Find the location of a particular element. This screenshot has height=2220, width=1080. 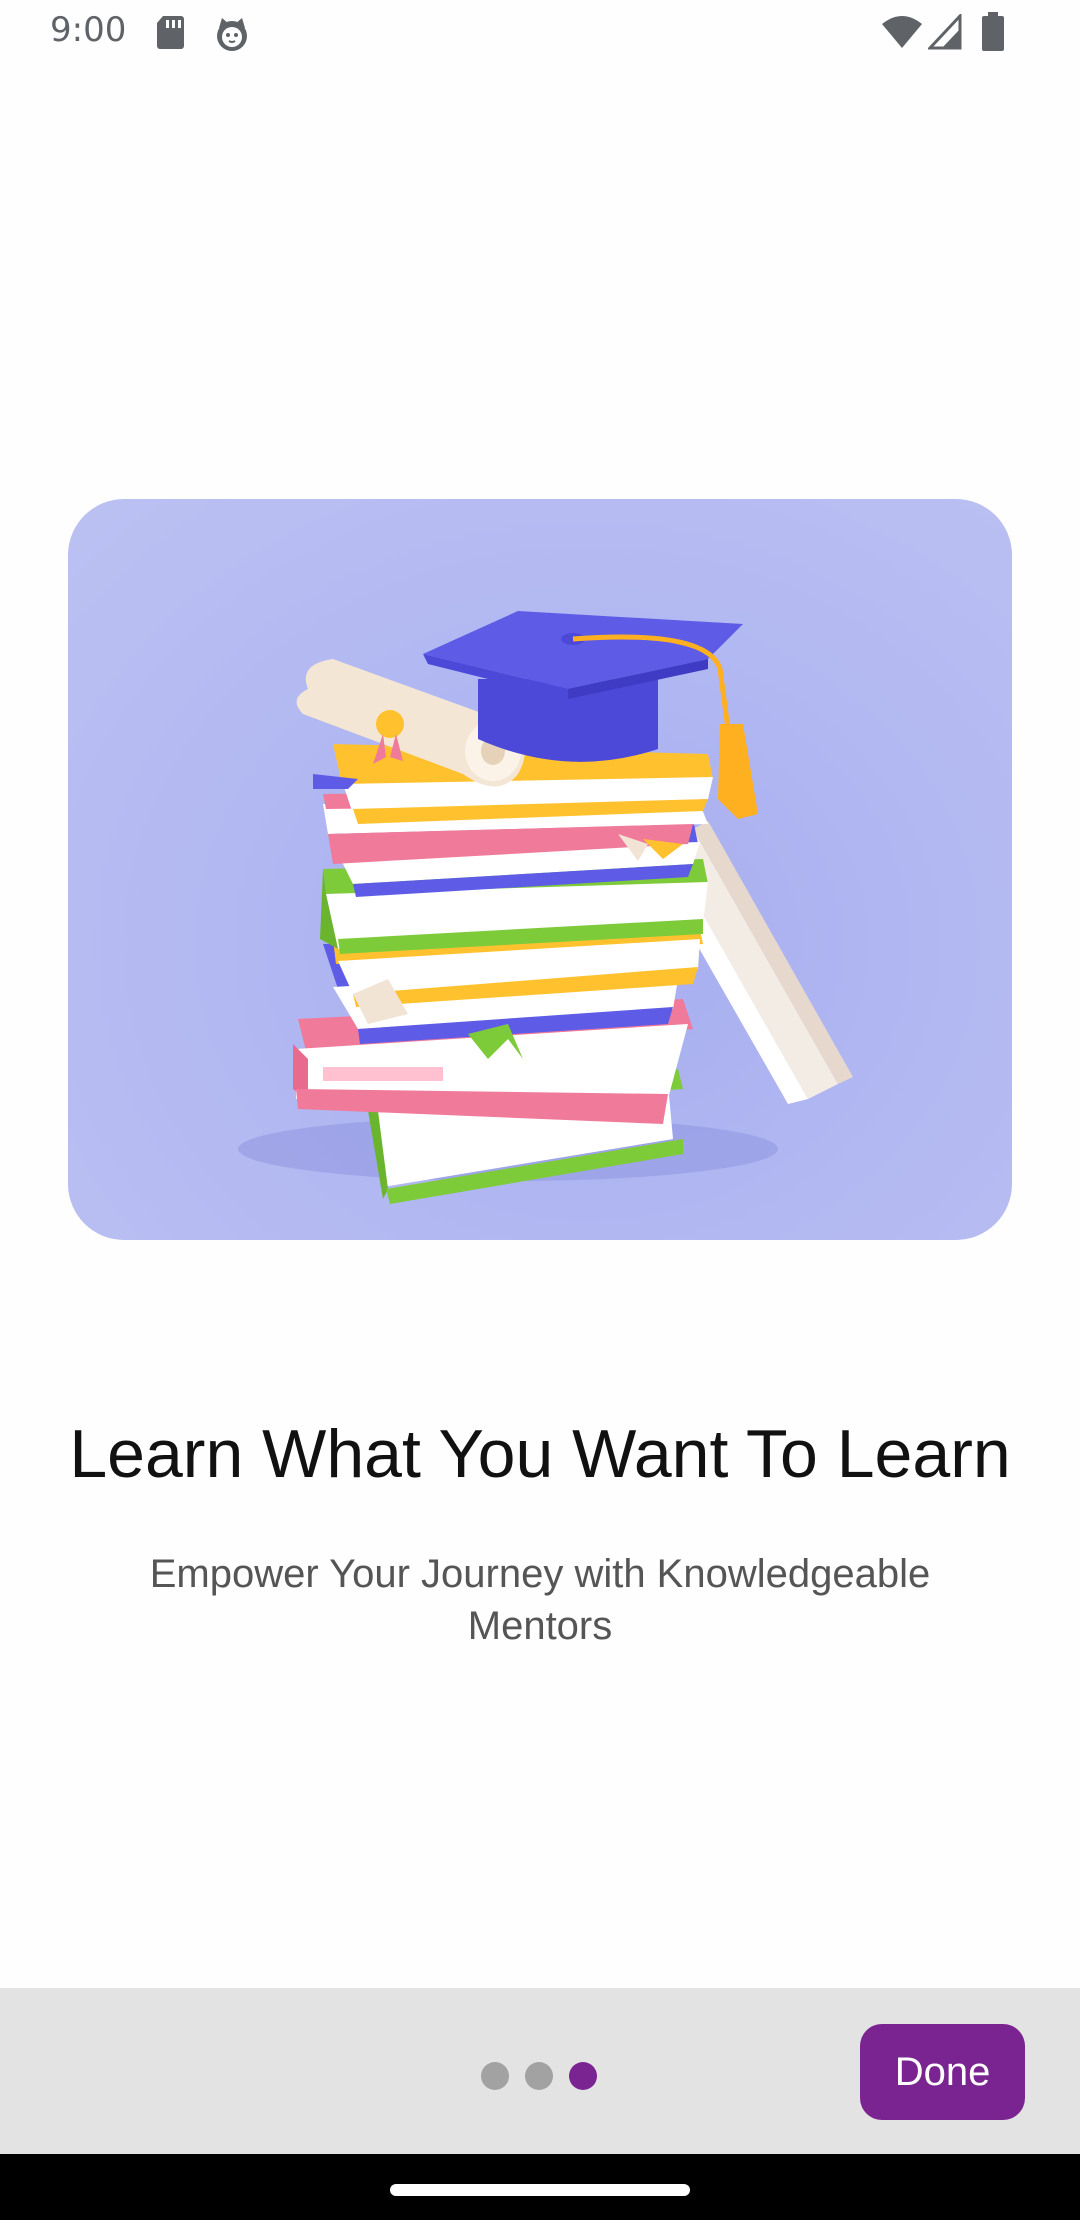

home-gesture-handle is located at coordinates (540, 2190).